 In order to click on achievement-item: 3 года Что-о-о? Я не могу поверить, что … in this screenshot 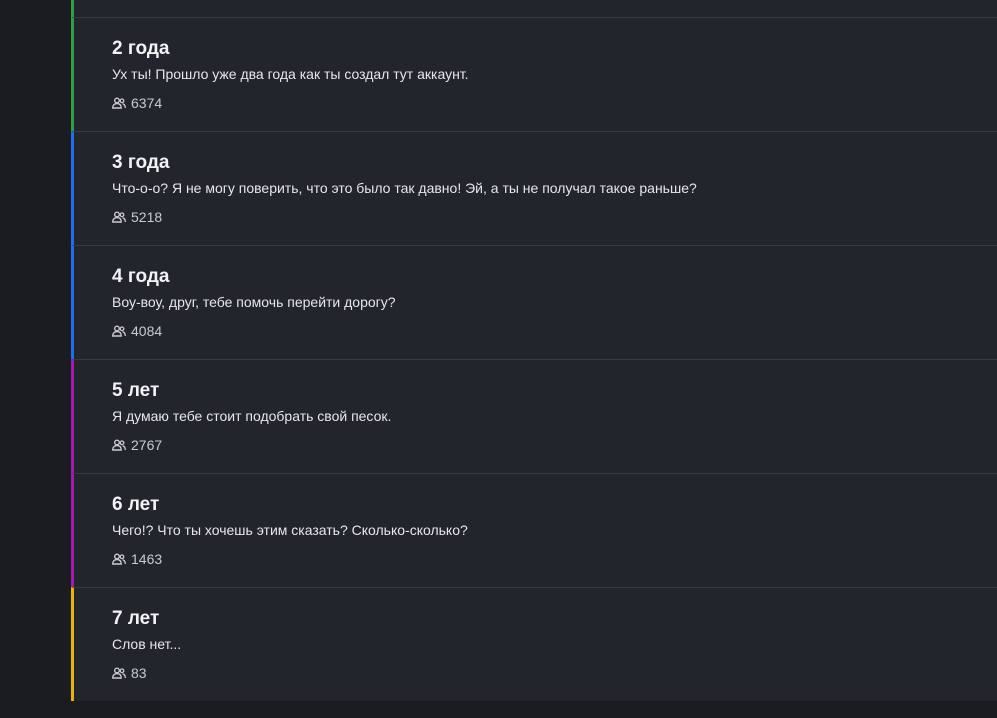, I will do `click(534, 188)`.